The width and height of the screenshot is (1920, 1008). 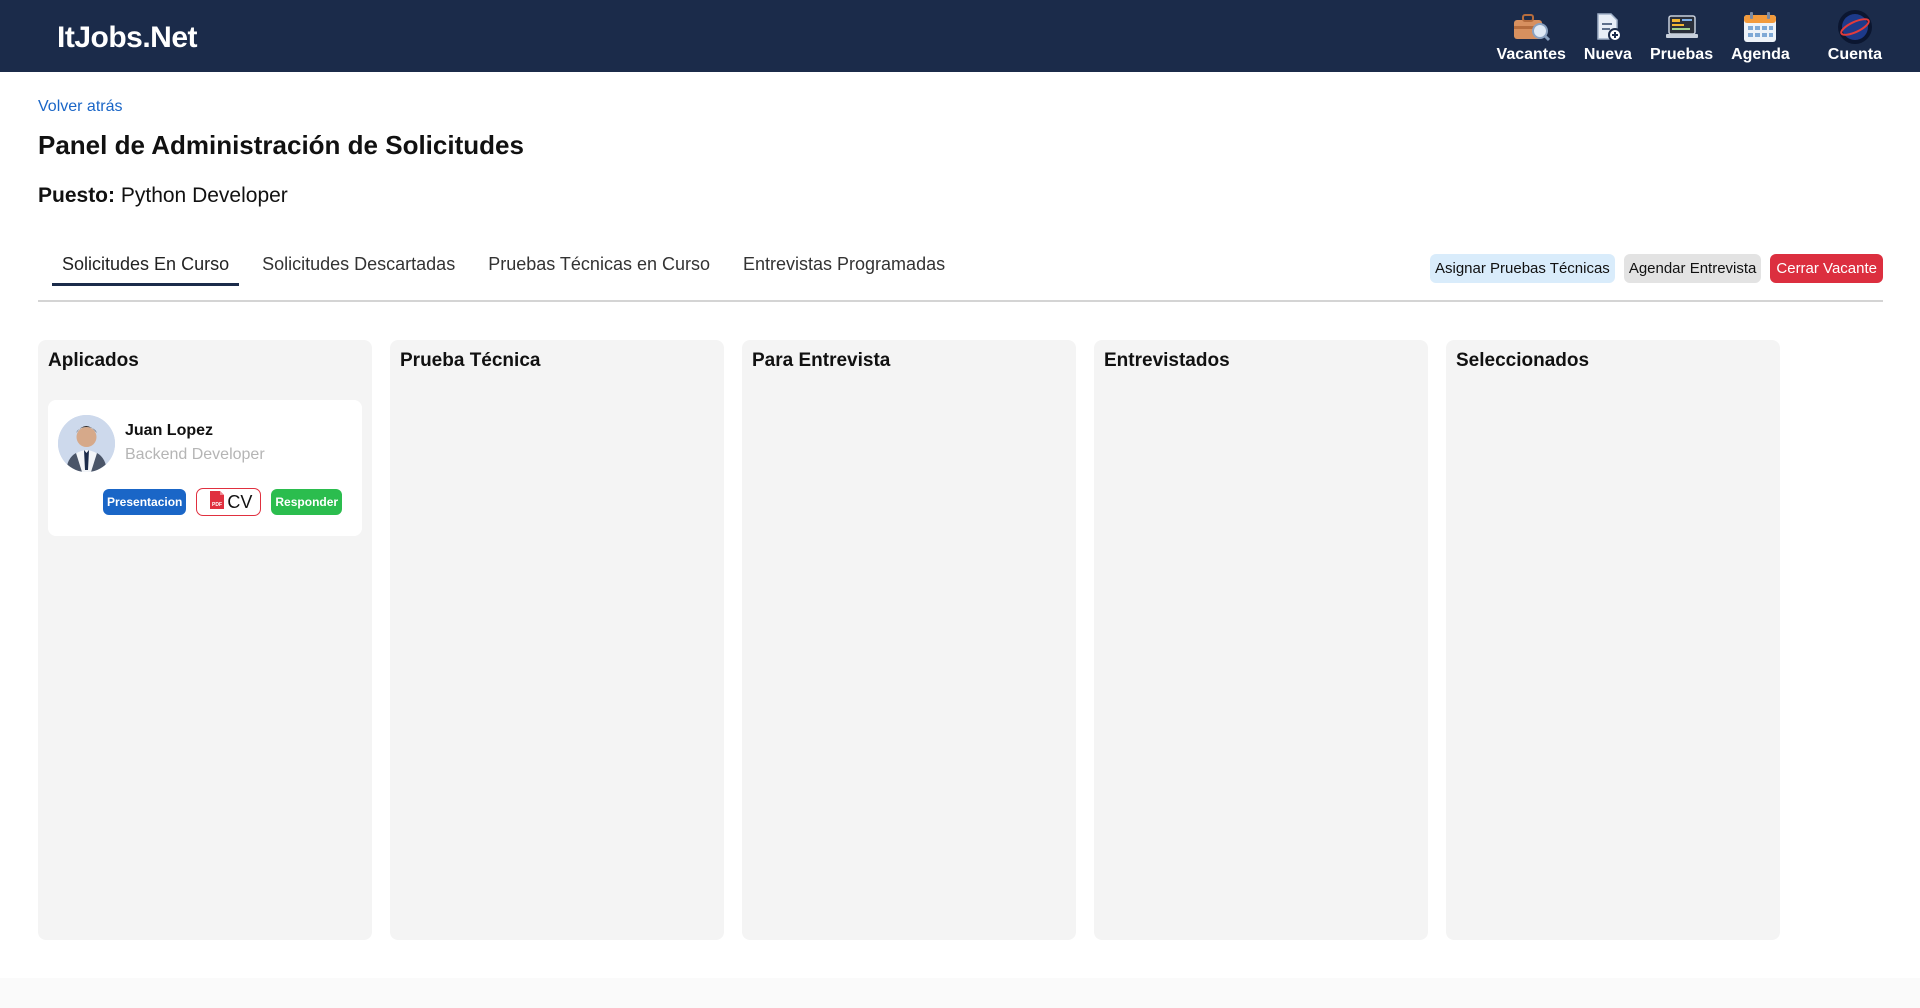 I want to click on column-title: Prueba Técnica, so click(x=470, y=360).